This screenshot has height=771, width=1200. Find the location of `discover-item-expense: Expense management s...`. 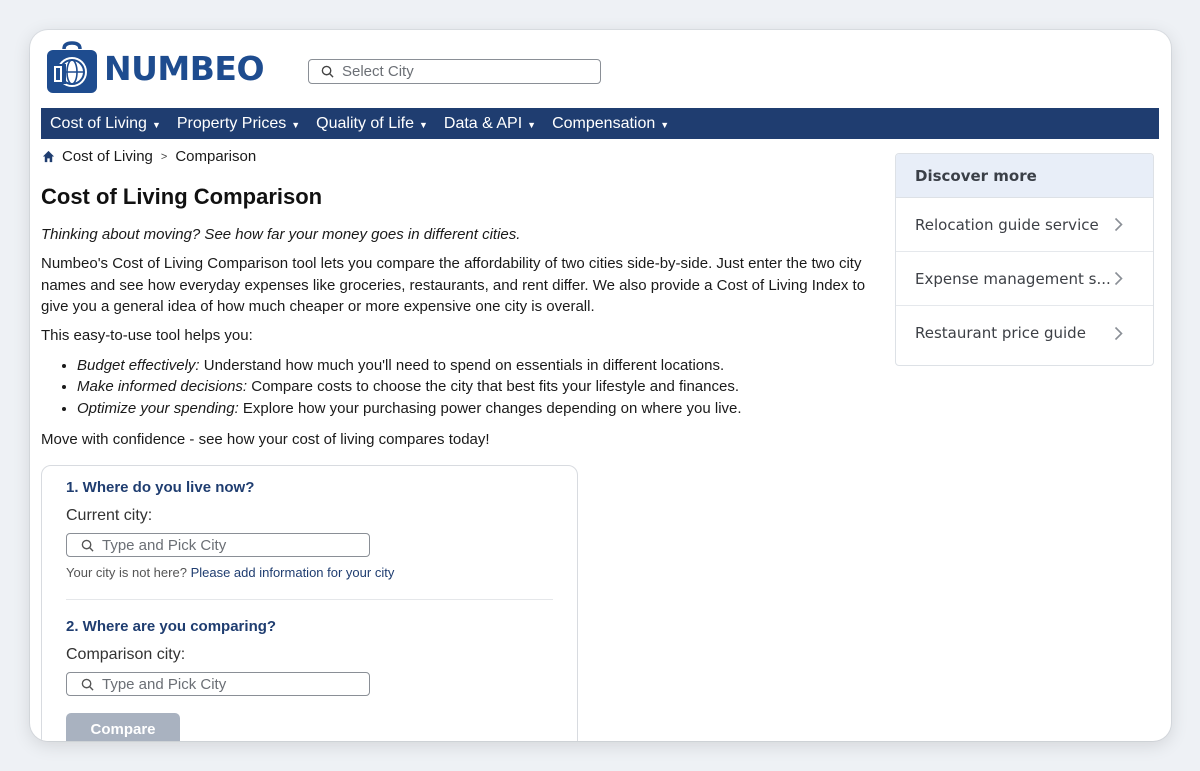

discover-item-expense: Expense management s... is located at coordinates (1024, 279).